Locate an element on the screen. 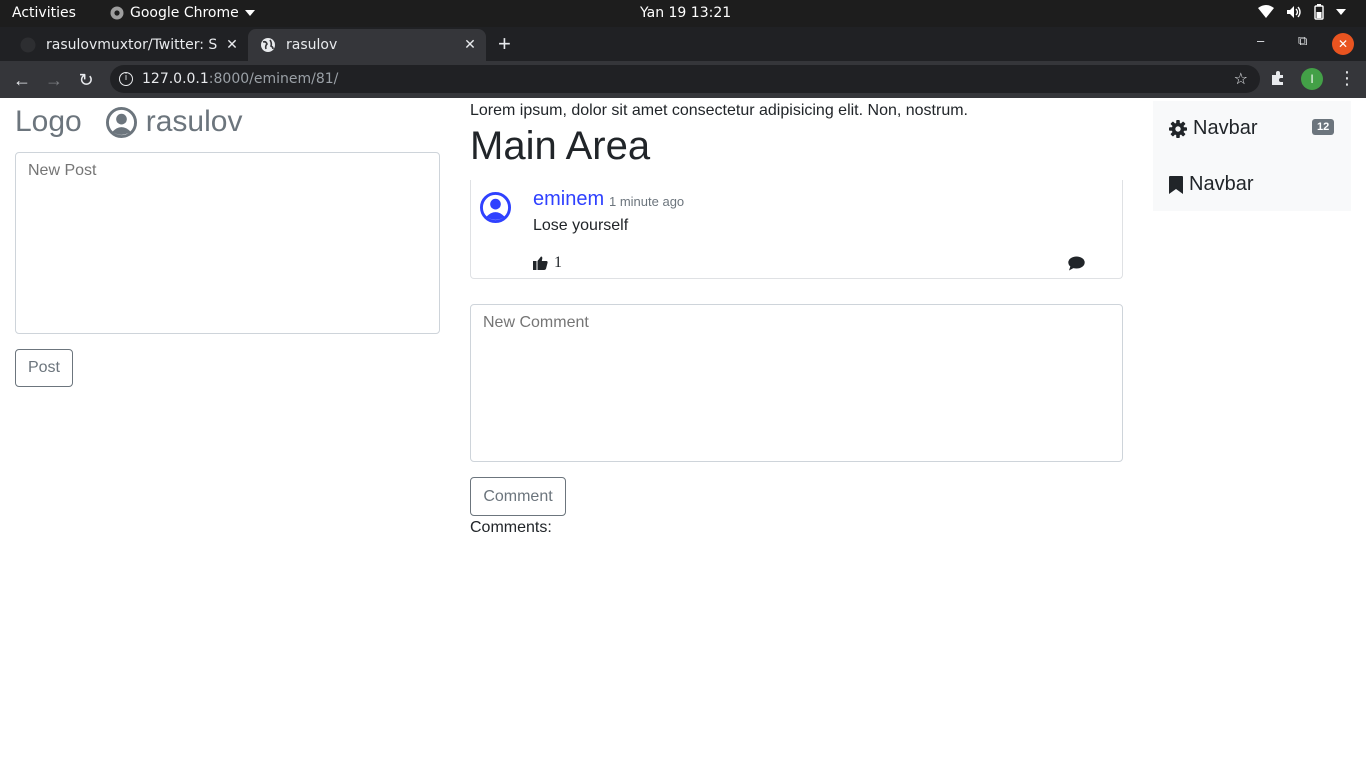 This screenshot has height=768, width=1366. address-bar: i 127.0.0.1:8000/eminem/81/ ☆ is located at coordinates (685, 79).